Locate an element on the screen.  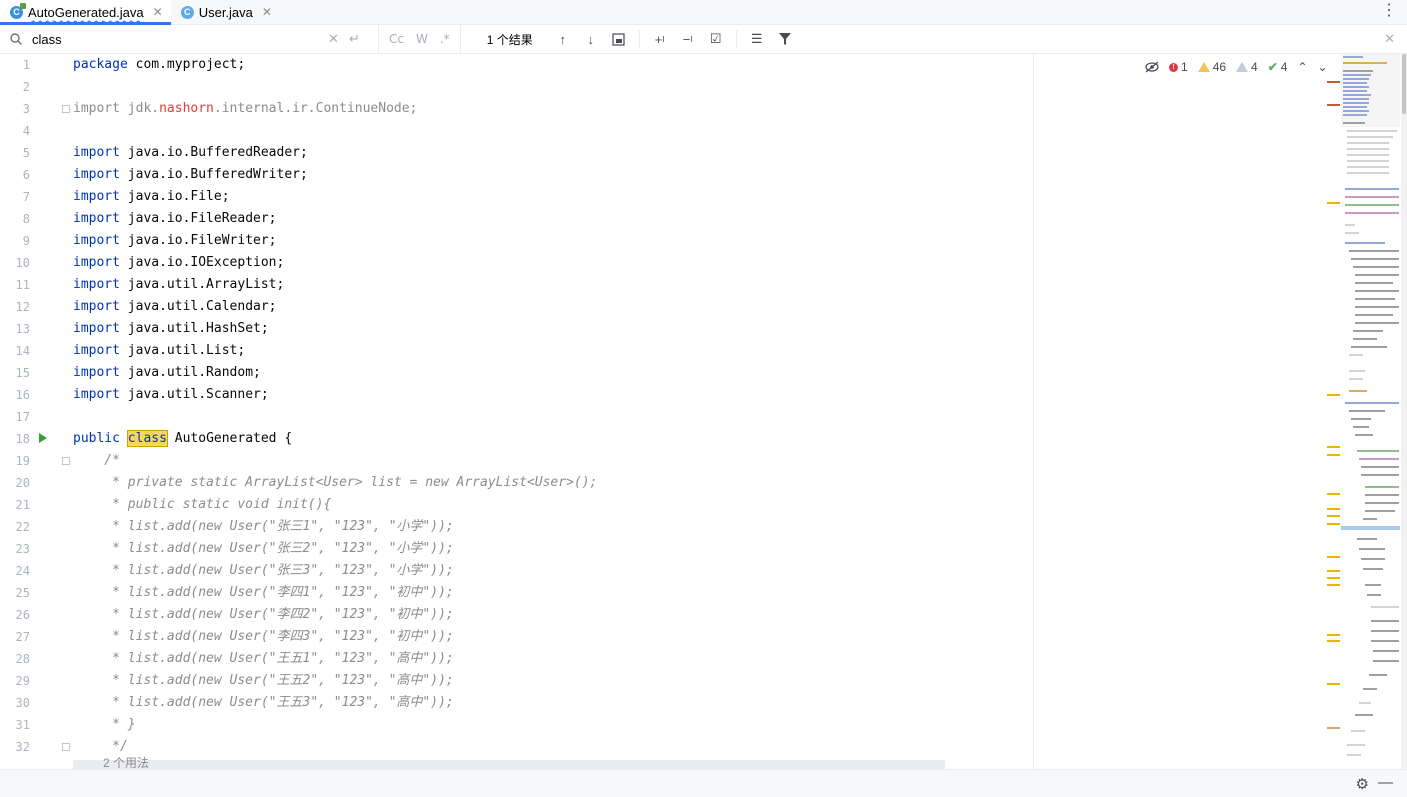
reader-mode-icon is located at coordinates (1152, 67).